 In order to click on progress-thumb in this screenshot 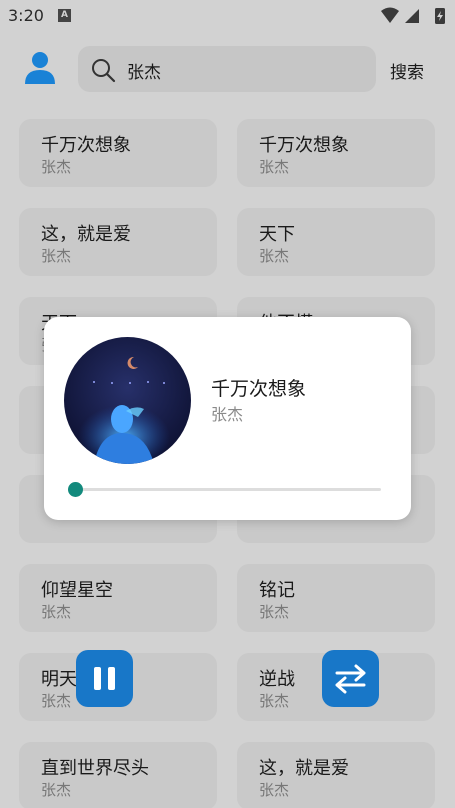, I will do `click(75, 489)`.